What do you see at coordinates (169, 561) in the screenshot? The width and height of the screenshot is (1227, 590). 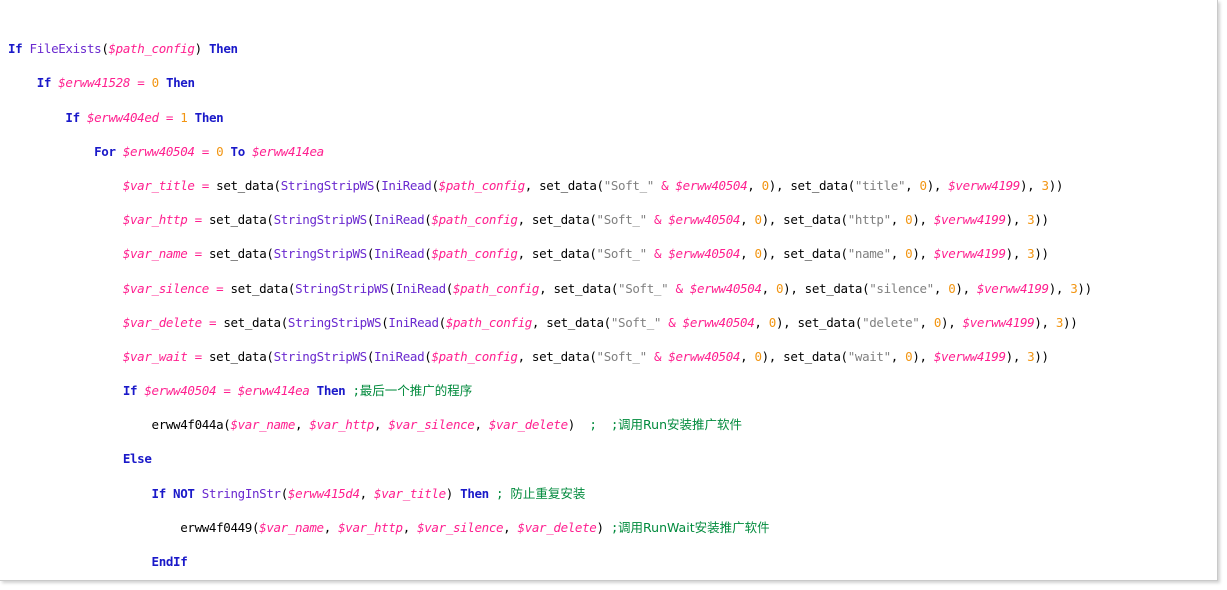 I see `code-line: EndIf` at bounding box center [169, 561].